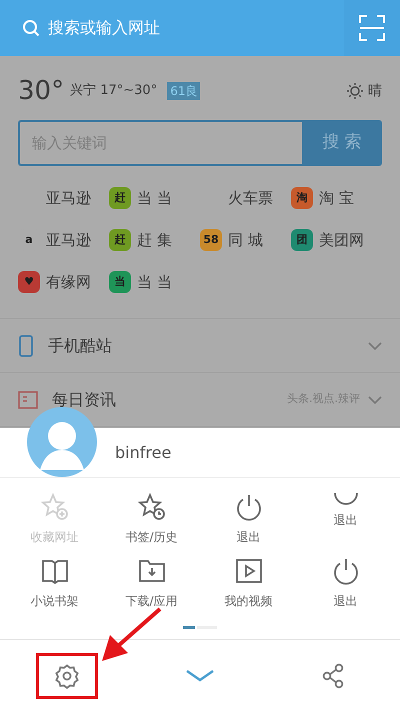 This screenshot has width=400, height=711. What do you see at coordinates (143, 453) in the screenshot?
I see `username: binfree` at bounding box center [143, 453].